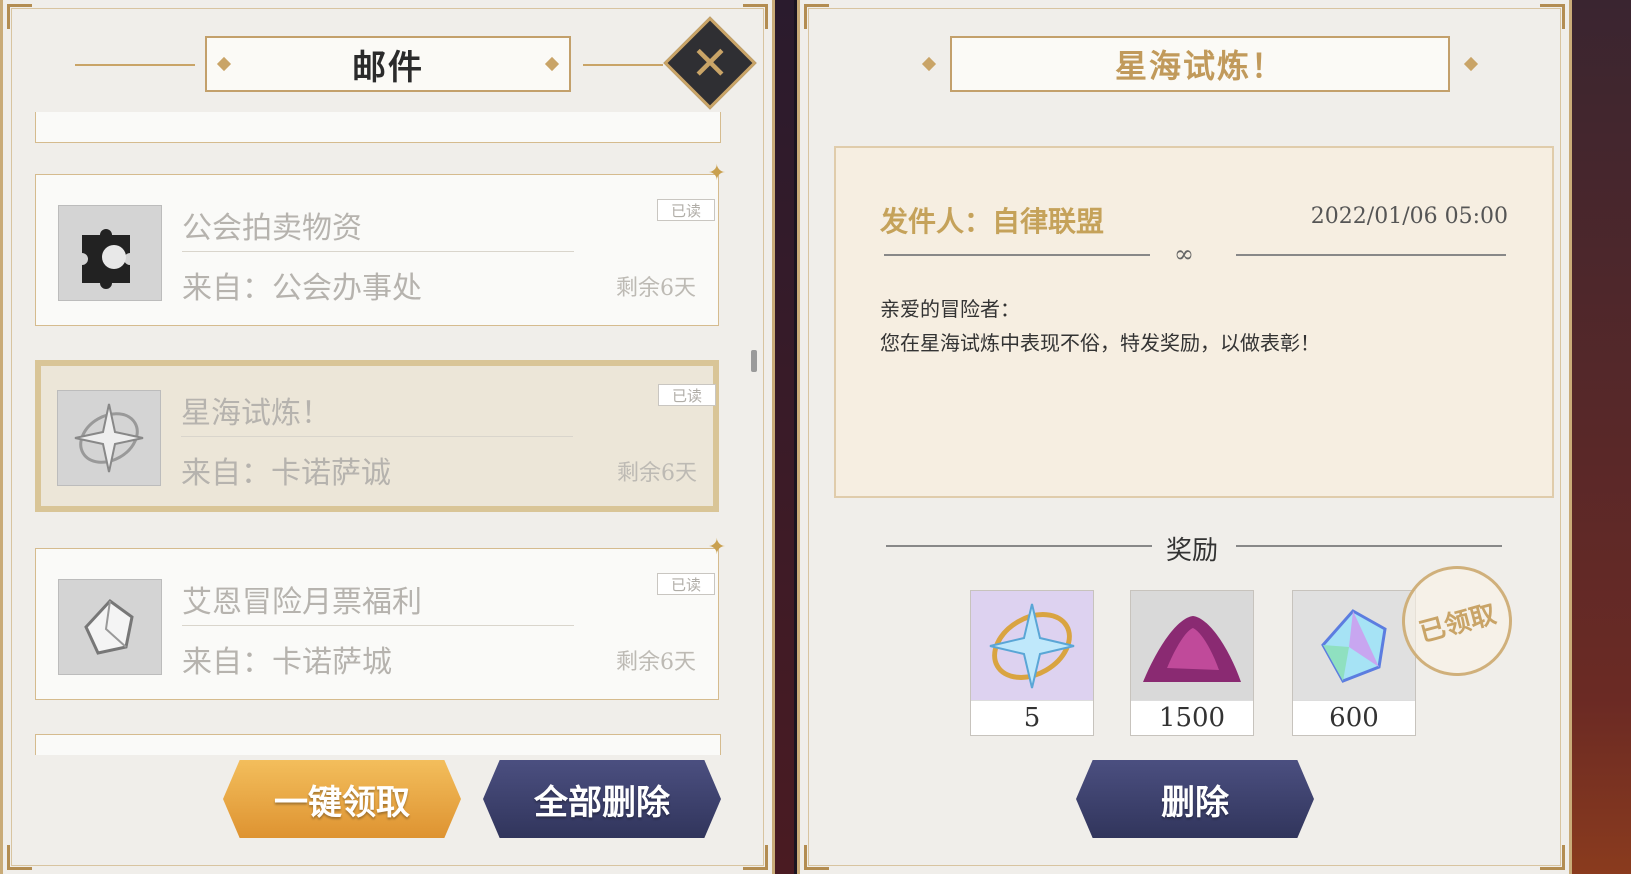  What do you see at coordinates (992, 221) in the screenshot?
I see `letter-sender: 发件人：自律联盟` at bounding box center [992, 221].